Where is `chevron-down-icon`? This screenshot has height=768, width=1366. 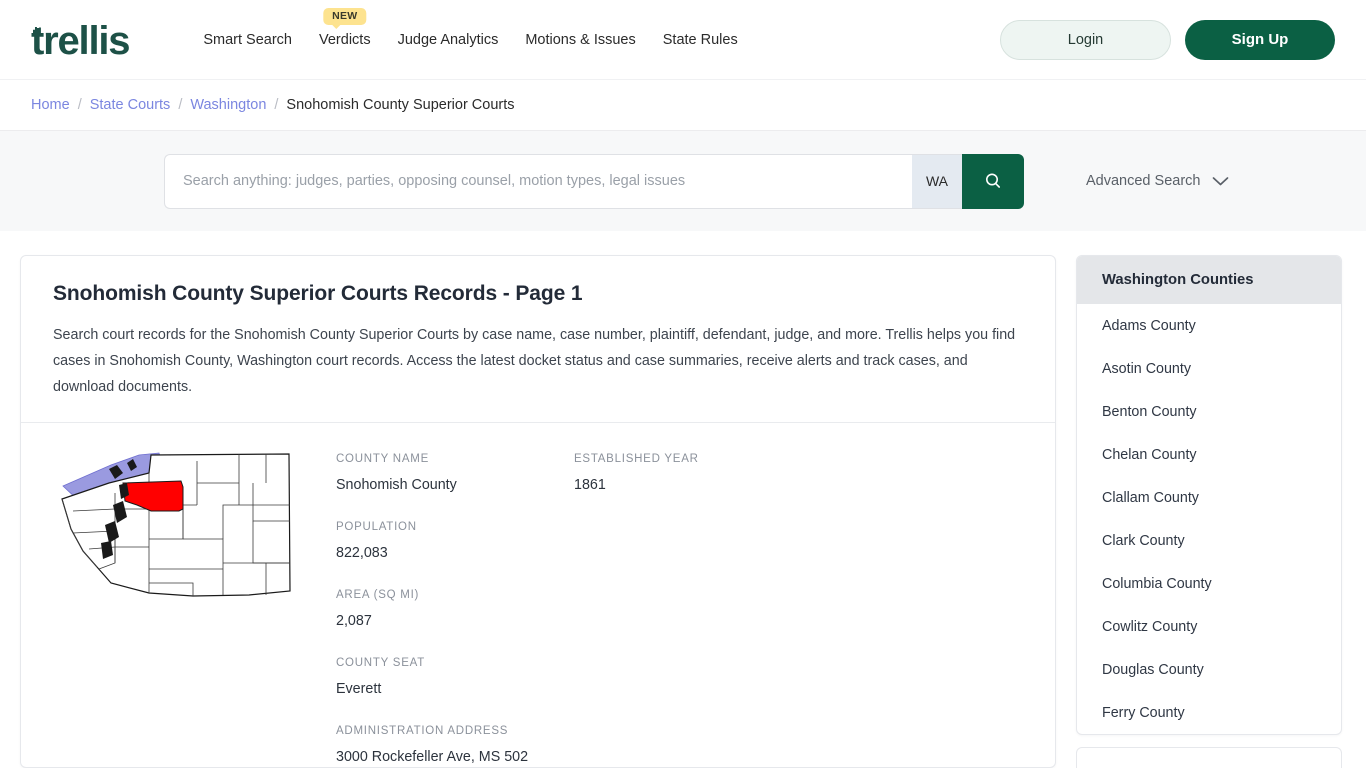
chevron-down-icon is located at coordinates (1221, 180).